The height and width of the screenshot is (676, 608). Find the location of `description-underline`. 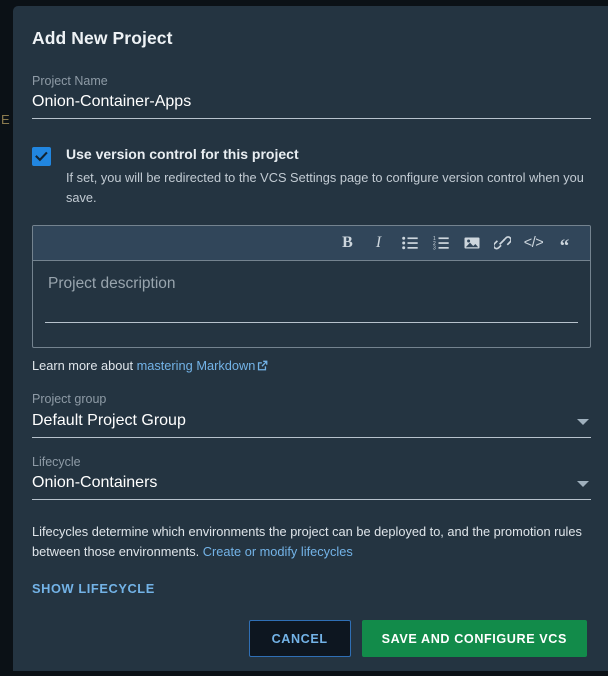

description-underline is located at coordinates (311, 322).